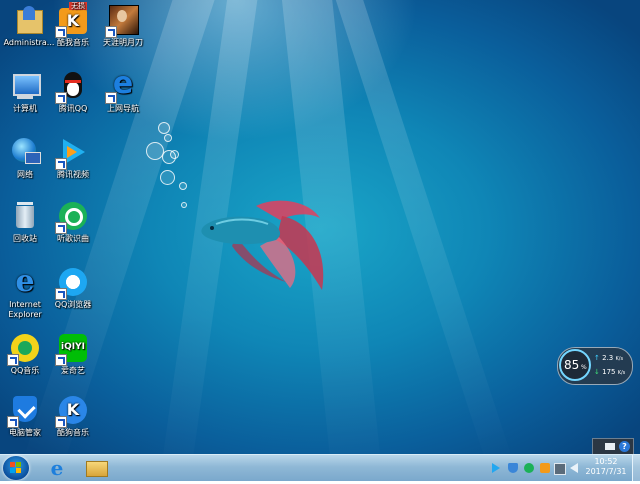 This screenshot has height=484, width=640. I want to click on icon-label: 爱奇艺, so click(73, 370).